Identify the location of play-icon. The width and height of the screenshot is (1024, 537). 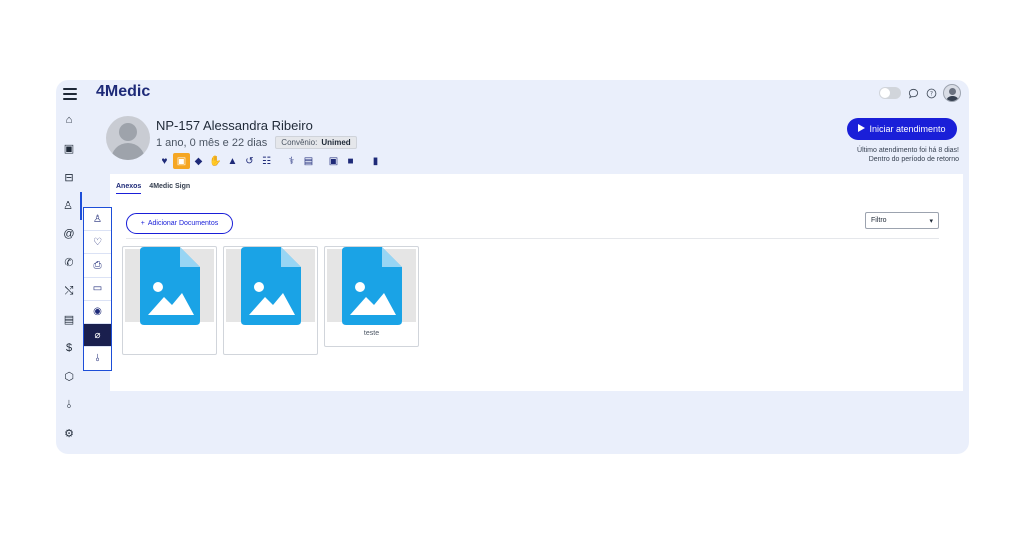
(862, 129).